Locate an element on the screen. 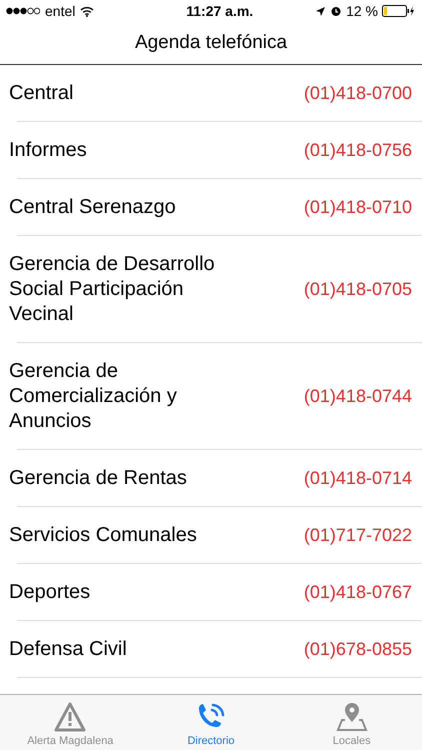 This screenshot has width=422, height=750. battery-percent: 12 % is located at coordinates (362, 11).